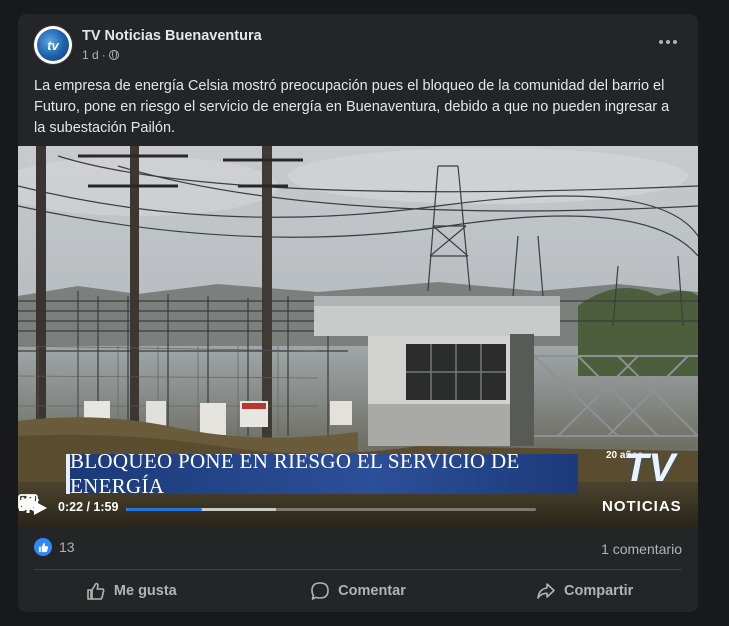 This screenshot has width=729, height=626. What do you see at coordinates (54, 547) in the screenshot?
I see `reactions-summary: 13` at bounding box center [54, 547].